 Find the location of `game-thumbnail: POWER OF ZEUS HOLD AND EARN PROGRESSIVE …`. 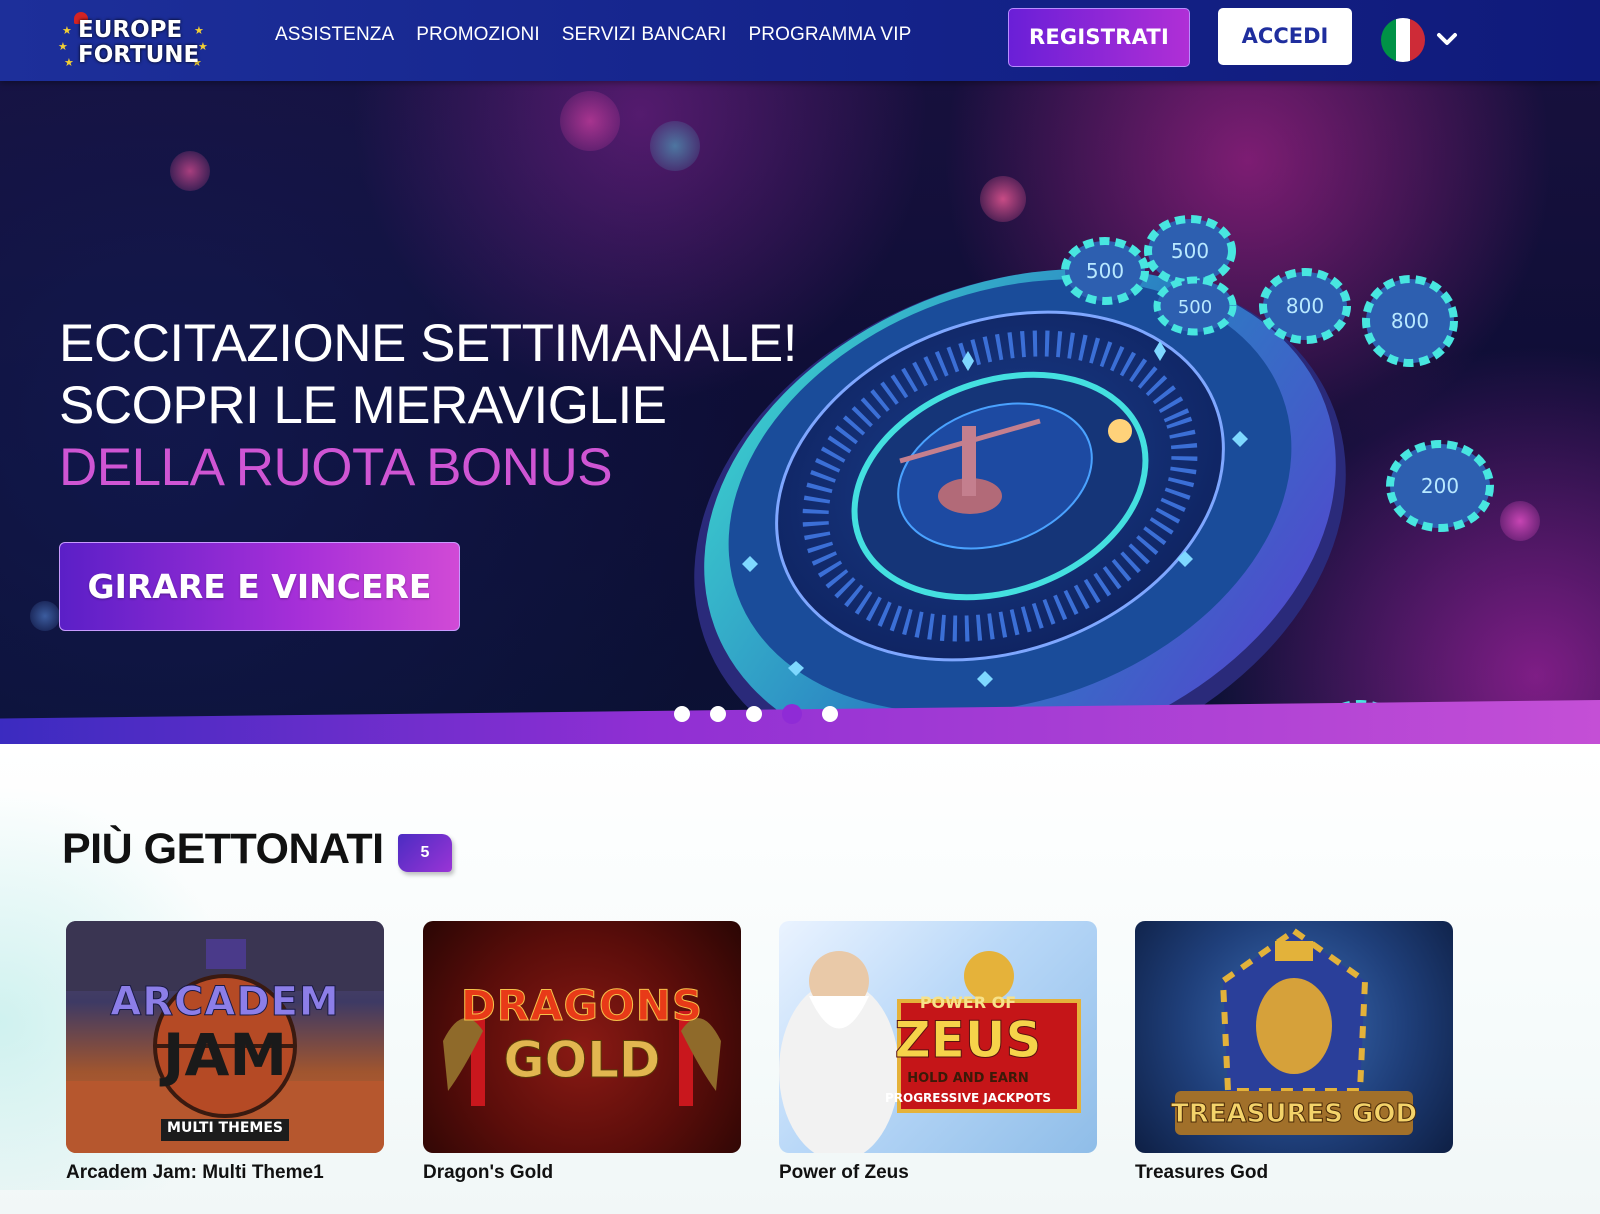

game-thumbnail: POWER OF ZEUS HOLD AND EARN PROGRESSIVE … is located at coordinates (938, 1037).